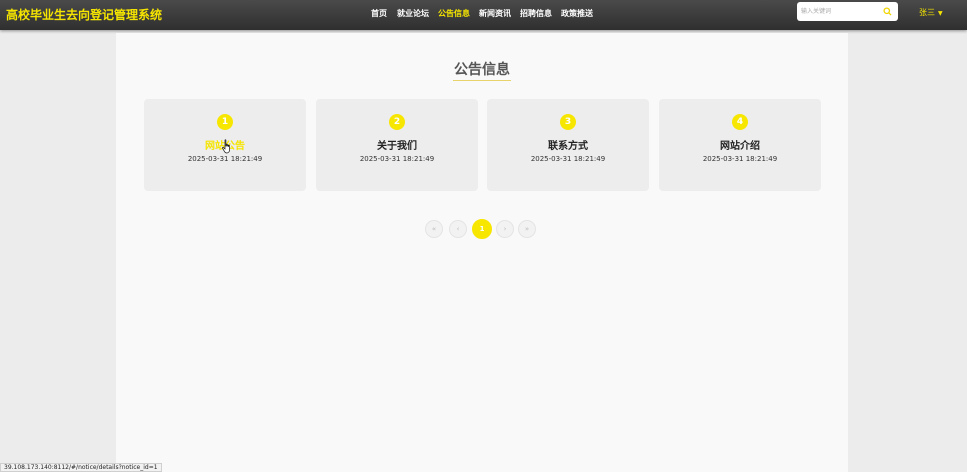 The image size is (967, 472). Describe the element at coordinates (454, 13) in the screenshot. I see `nav-item-notice: 公告信息` at that location.